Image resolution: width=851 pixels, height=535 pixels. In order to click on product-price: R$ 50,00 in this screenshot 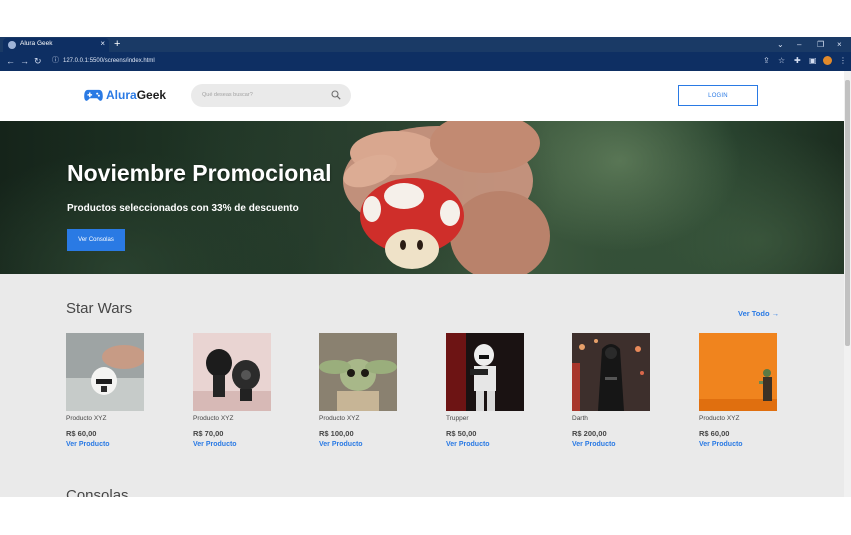, I will do `click(461, 433)`.